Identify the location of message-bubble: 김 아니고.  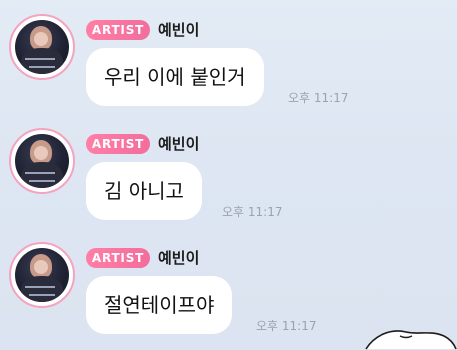
(144, 191).